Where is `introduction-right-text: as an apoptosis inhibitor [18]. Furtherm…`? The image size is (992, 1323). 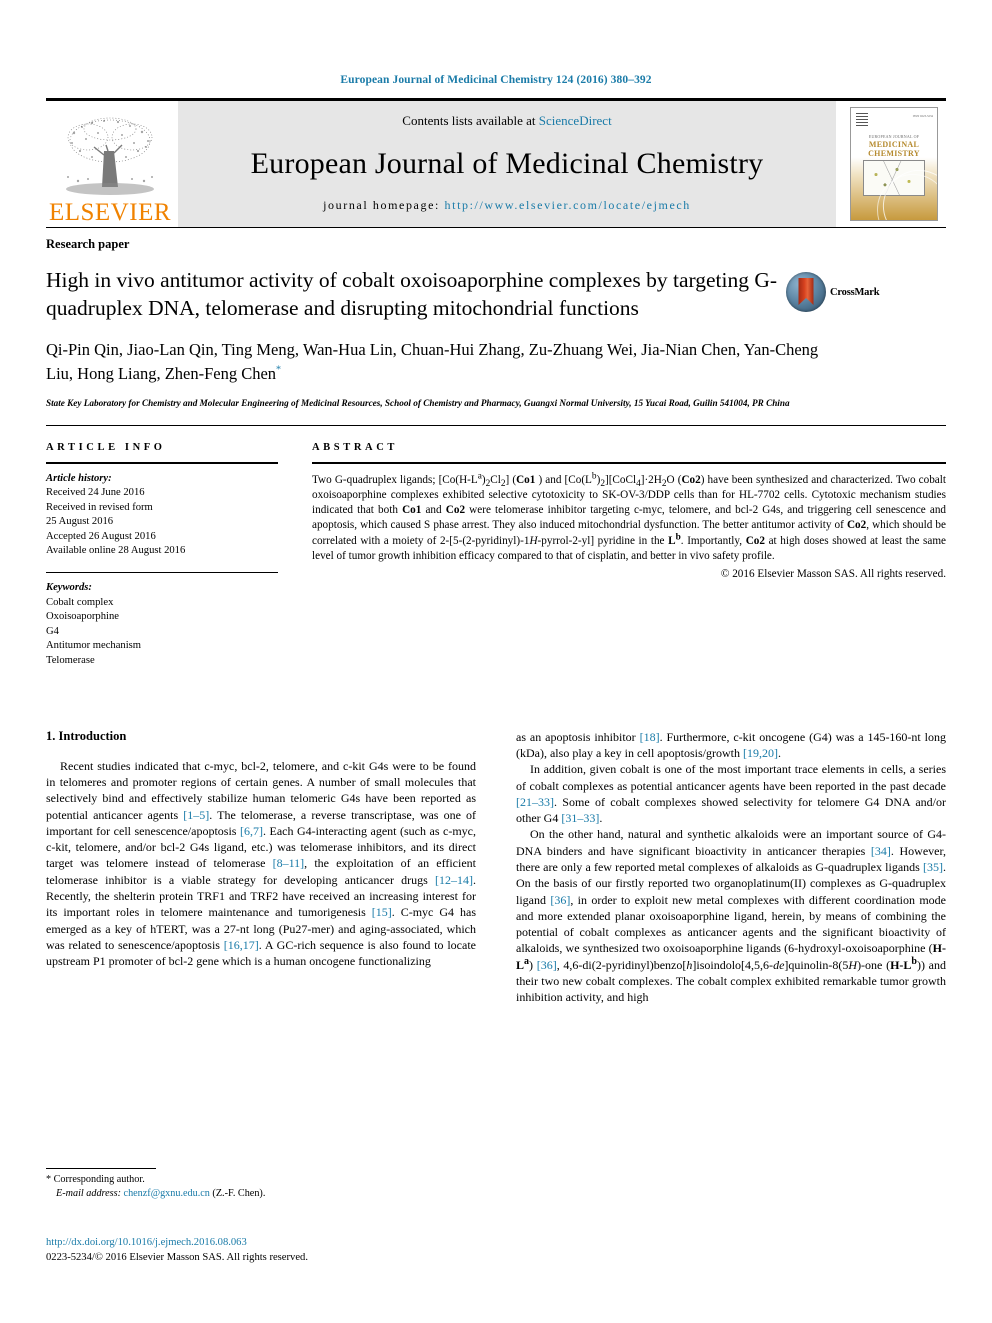 introduction-right-text: as an apoptosis inhibitor [18]. Furtherm… is located at coordinates (731, 867).